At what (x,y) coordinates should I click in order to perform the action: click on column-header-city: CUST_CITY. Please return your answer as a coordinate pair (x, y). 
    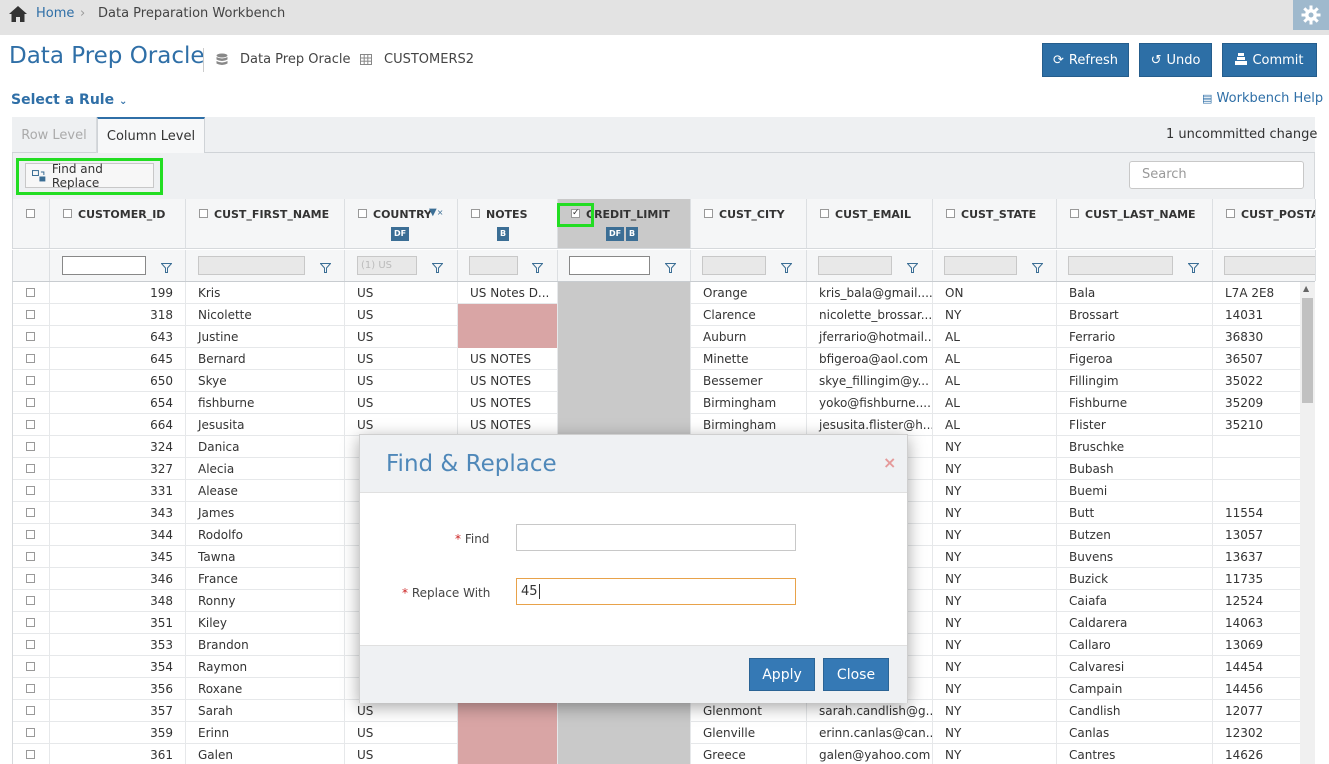
    Looking at the image, I should click on (749, 223).